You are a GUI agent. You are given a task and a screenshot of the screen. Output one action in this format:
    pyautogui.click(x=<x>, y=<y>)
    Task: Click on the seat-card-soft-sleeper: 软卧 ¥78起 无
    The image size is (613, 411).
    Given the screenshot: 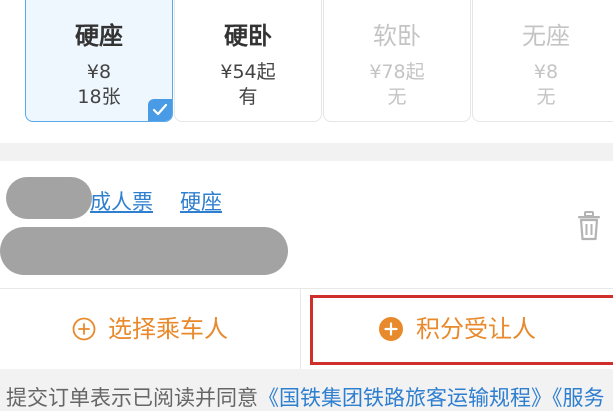 What is the action you would take?
    pyautogui.click(x=397, y=61)
    